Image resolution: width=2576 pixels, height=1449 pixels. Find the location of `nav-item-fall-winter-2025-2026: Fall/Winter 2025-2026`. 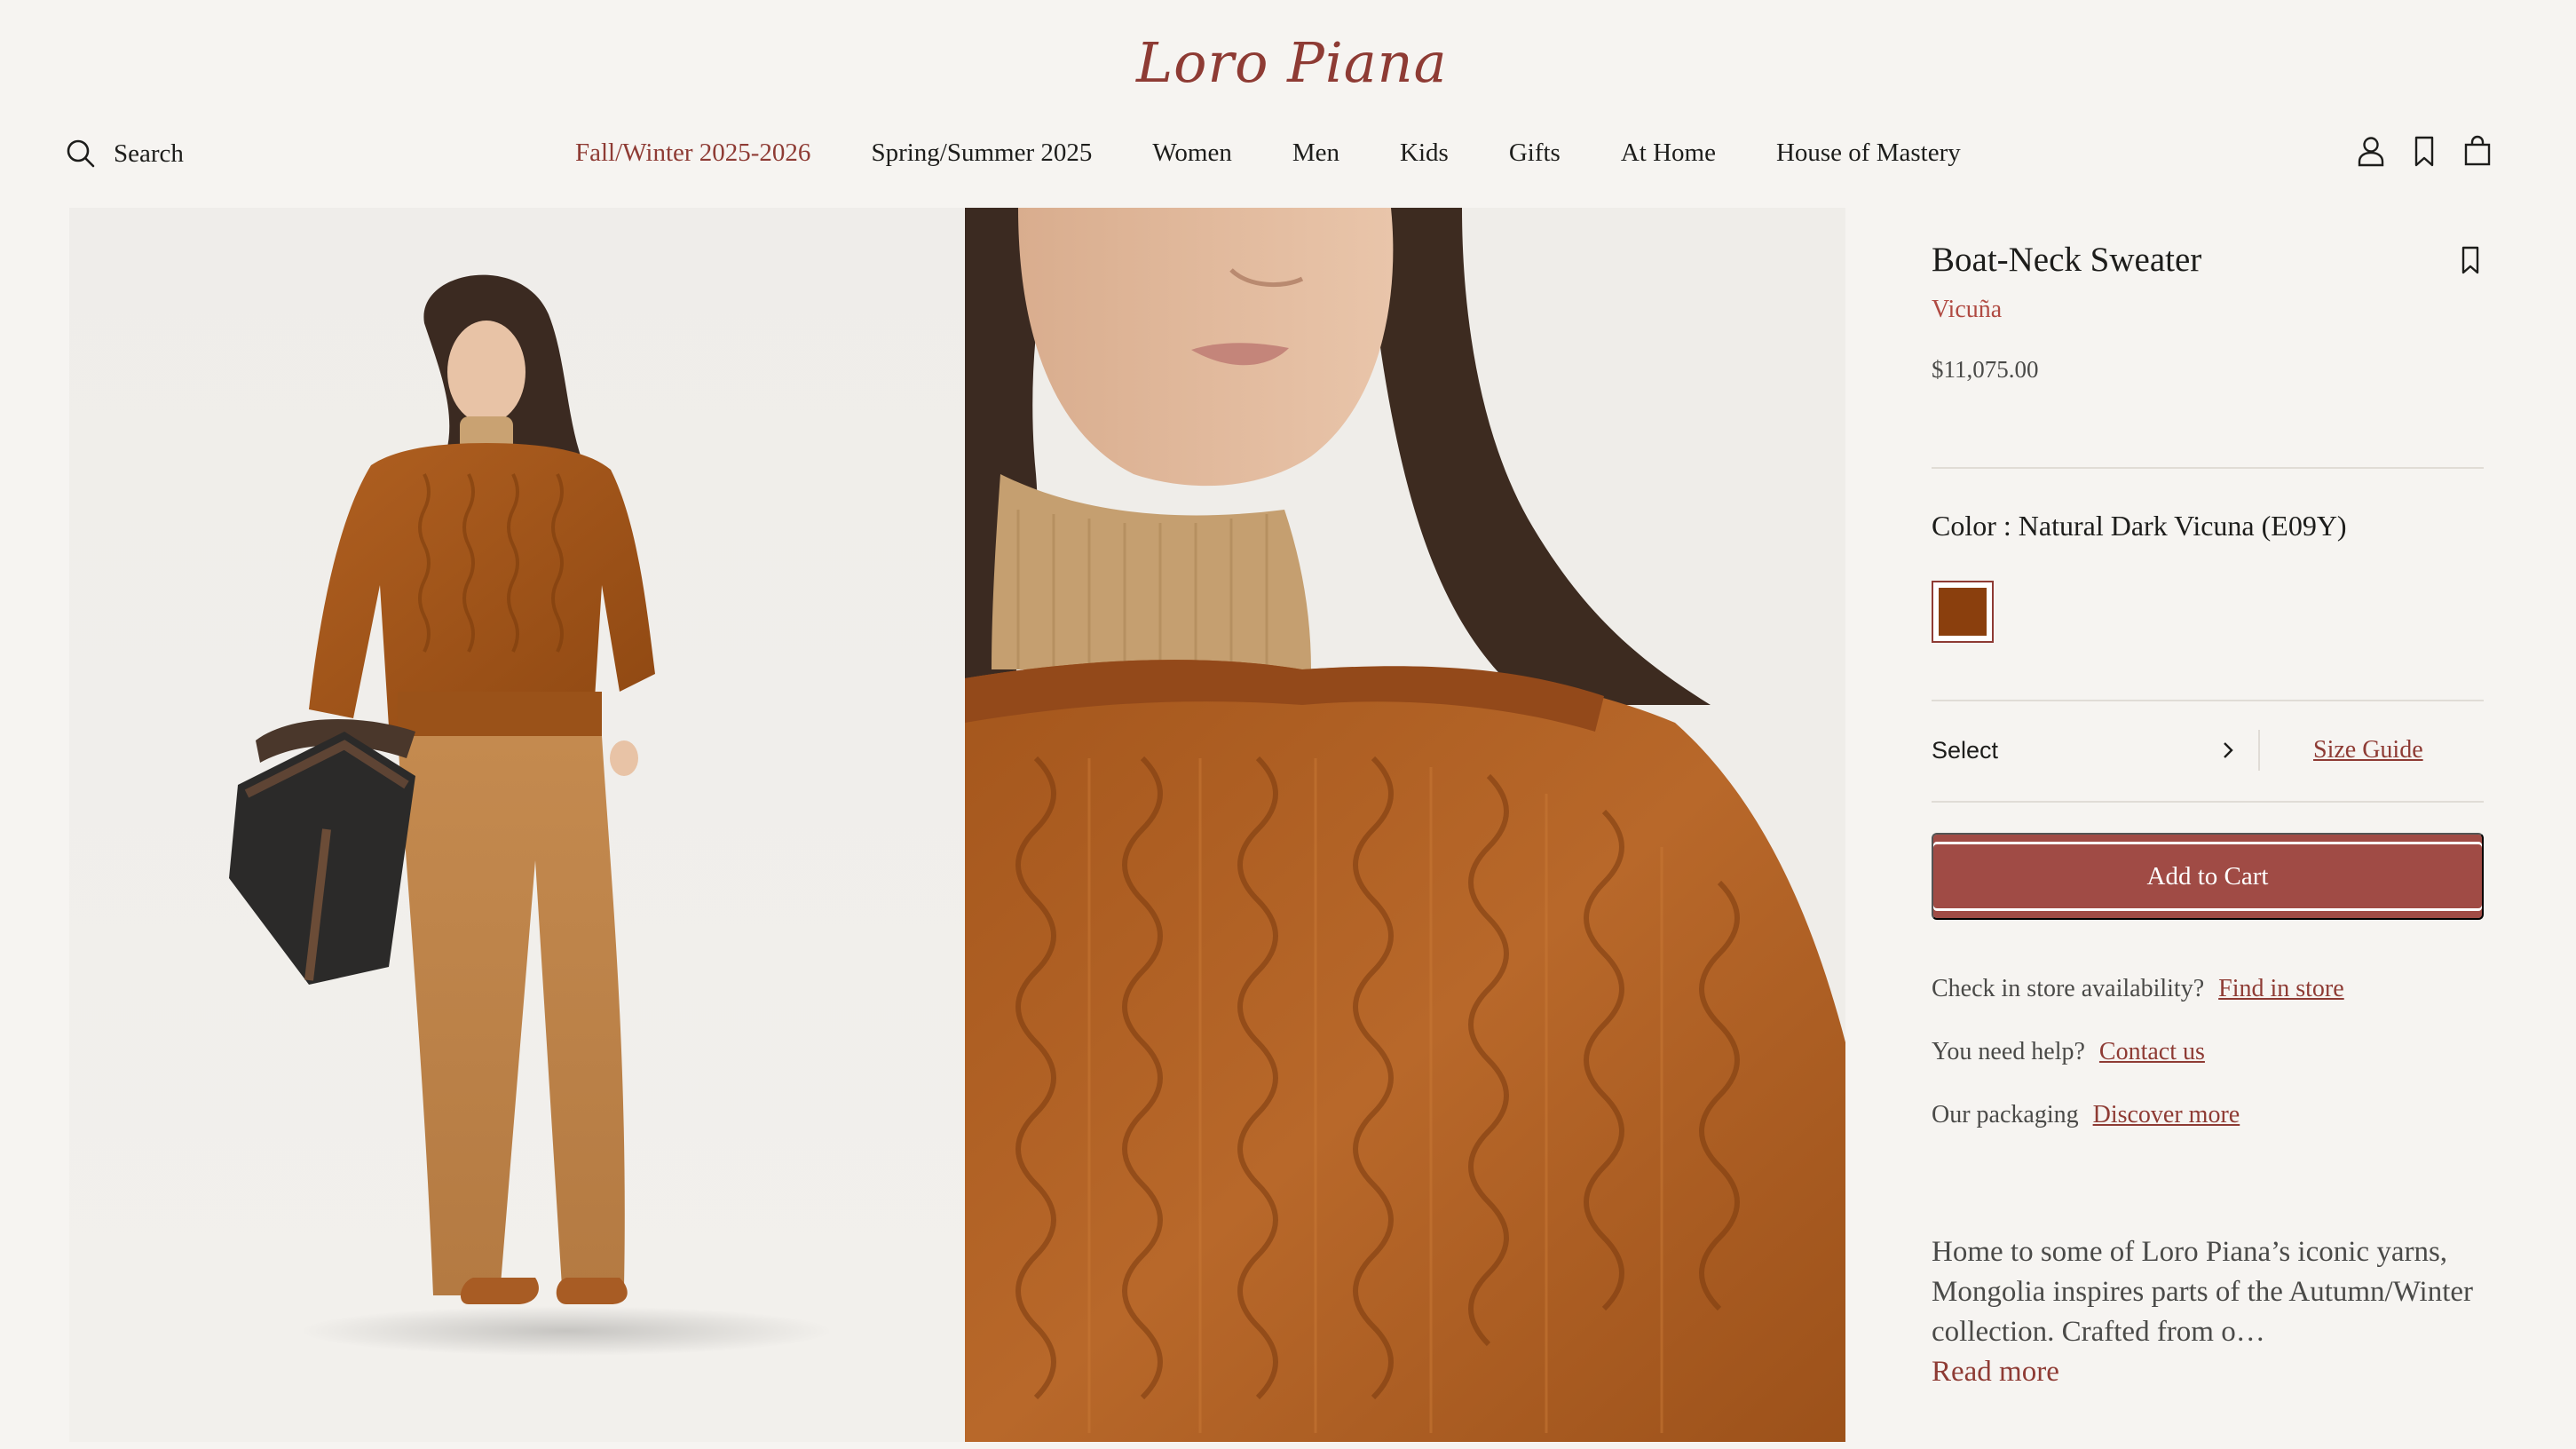

nav-item-fall-winter-2025-2026: Fall/Winter 2025-2026 is located at coordinates (692, 153).